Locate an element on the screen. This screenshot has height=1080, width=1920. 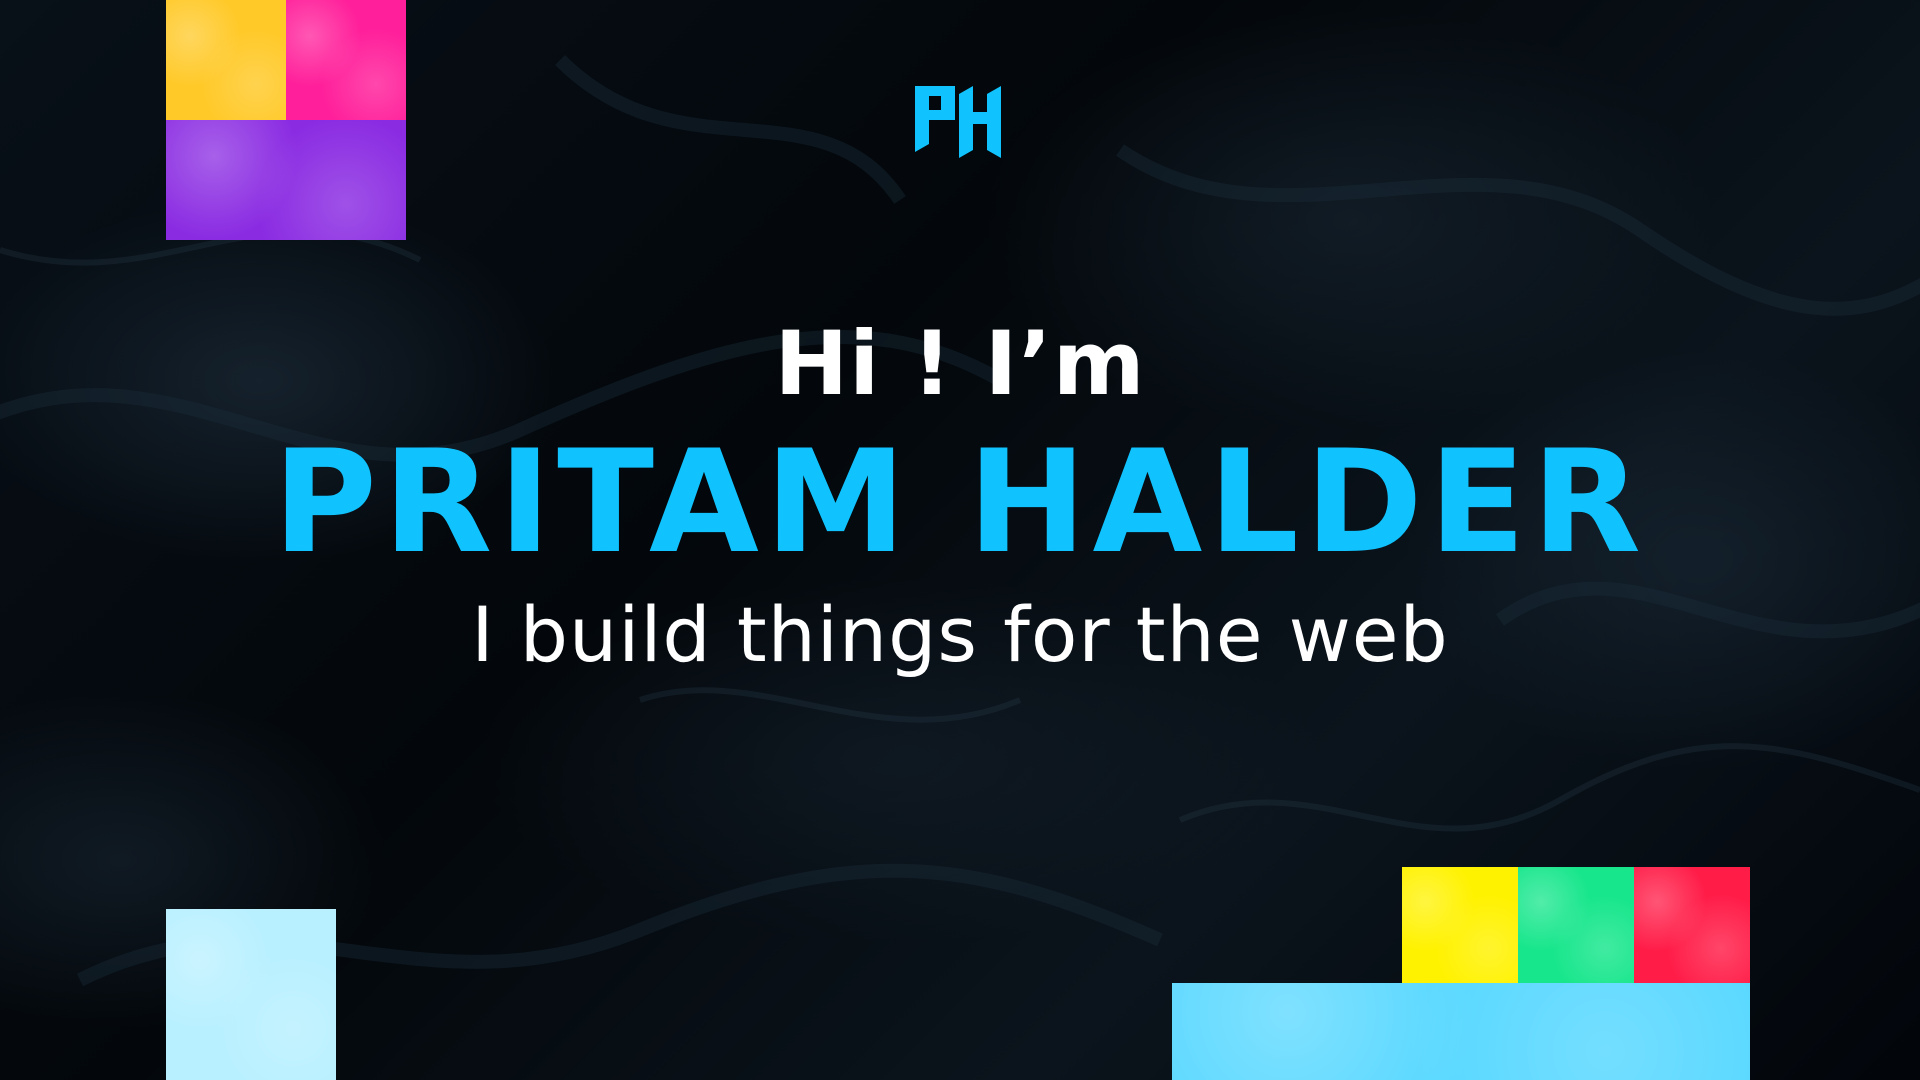
swatch-yellow-block is located at coordinates (226, 60).